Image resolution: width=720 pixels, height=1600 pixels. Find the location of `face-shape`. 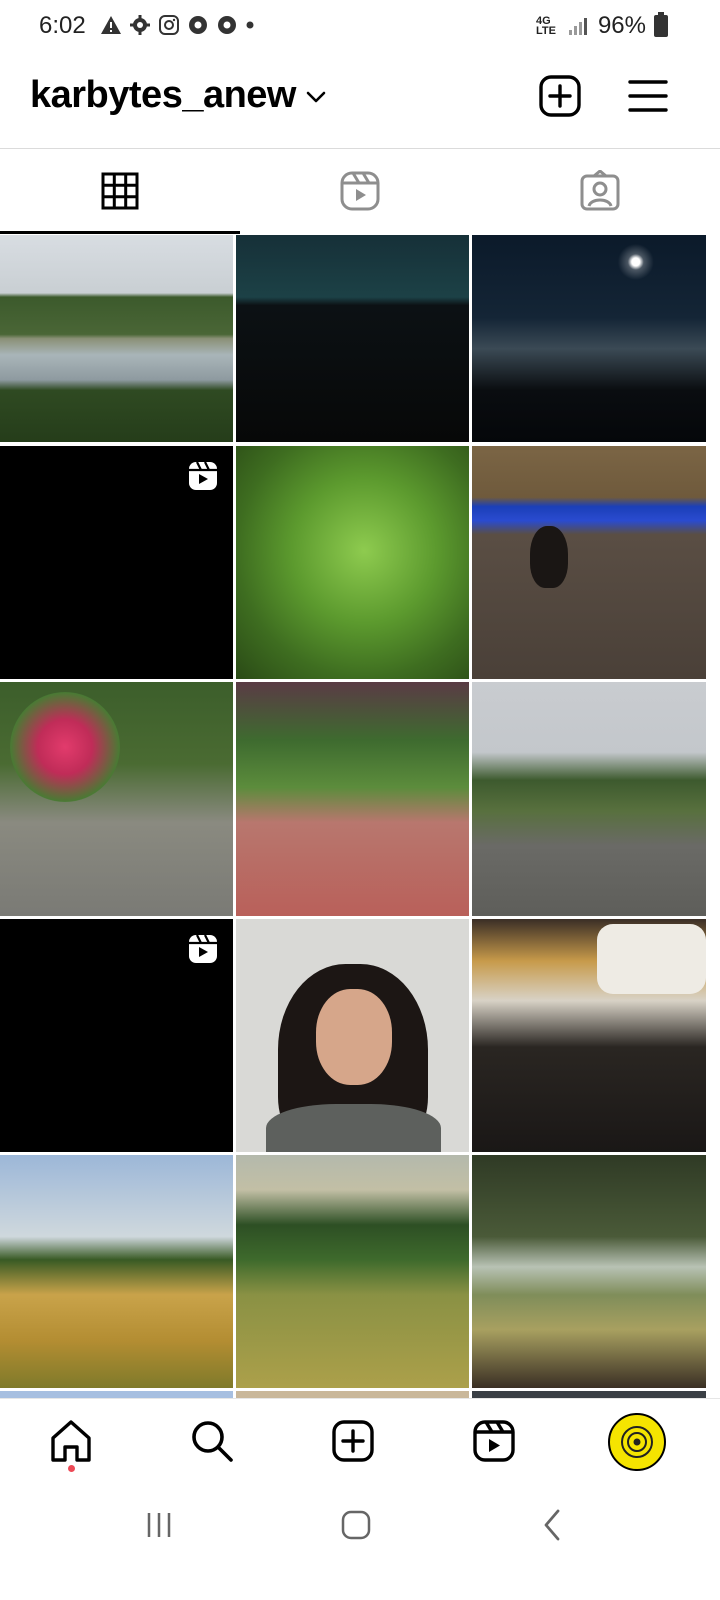

face-shape is located at coordinates (354, 1037).